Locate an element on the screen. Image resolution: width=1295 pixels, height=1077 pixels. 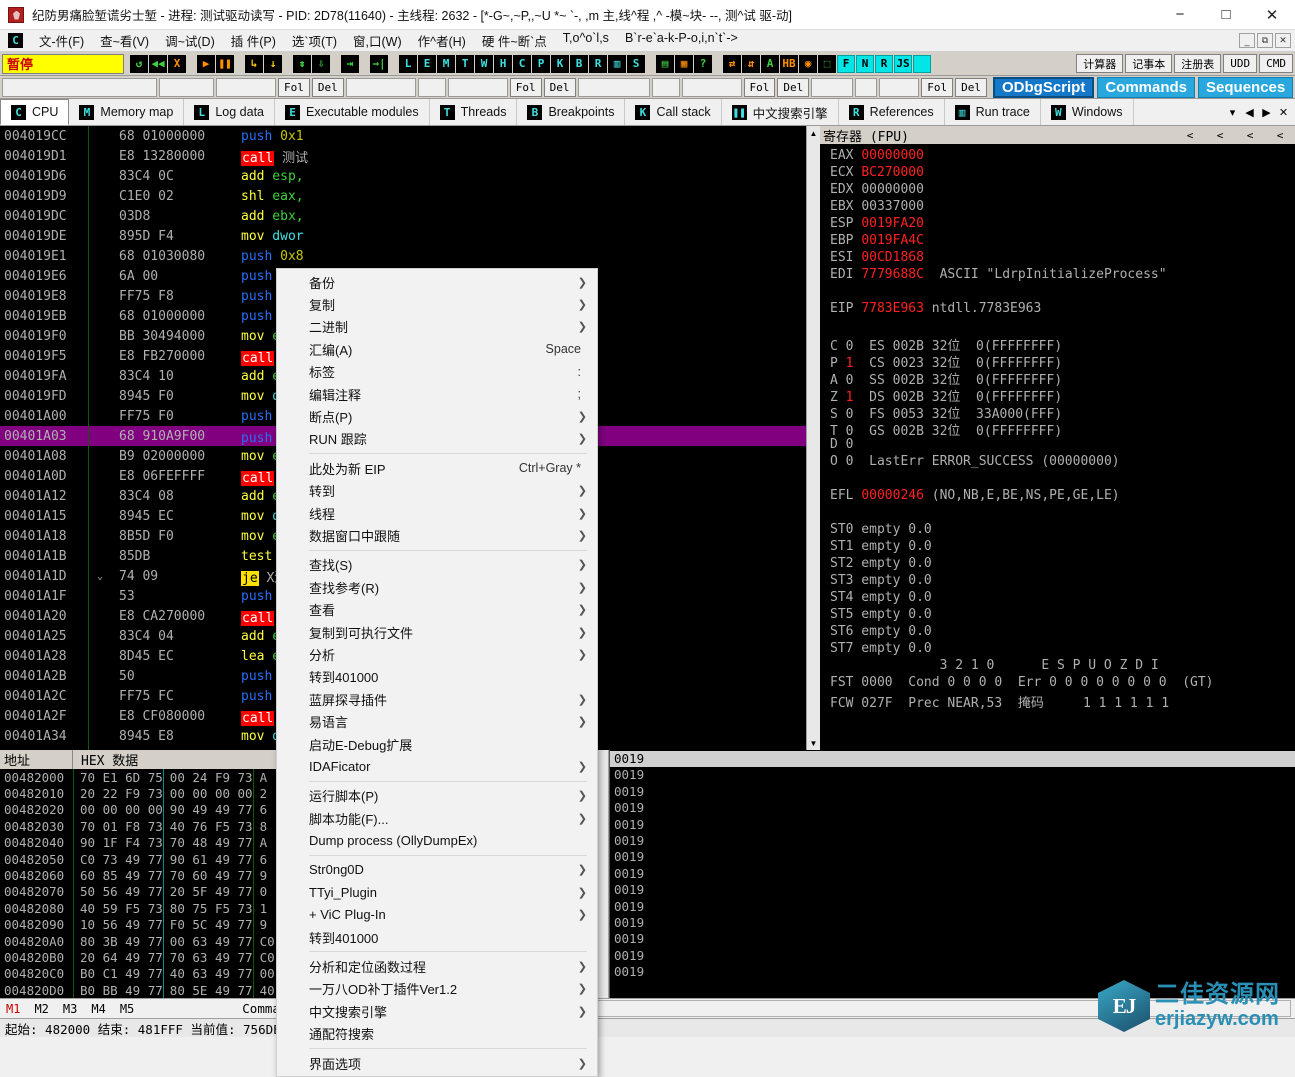
context-menu-item: Str0ng0D ❯ is located at coordinates (437, 870).